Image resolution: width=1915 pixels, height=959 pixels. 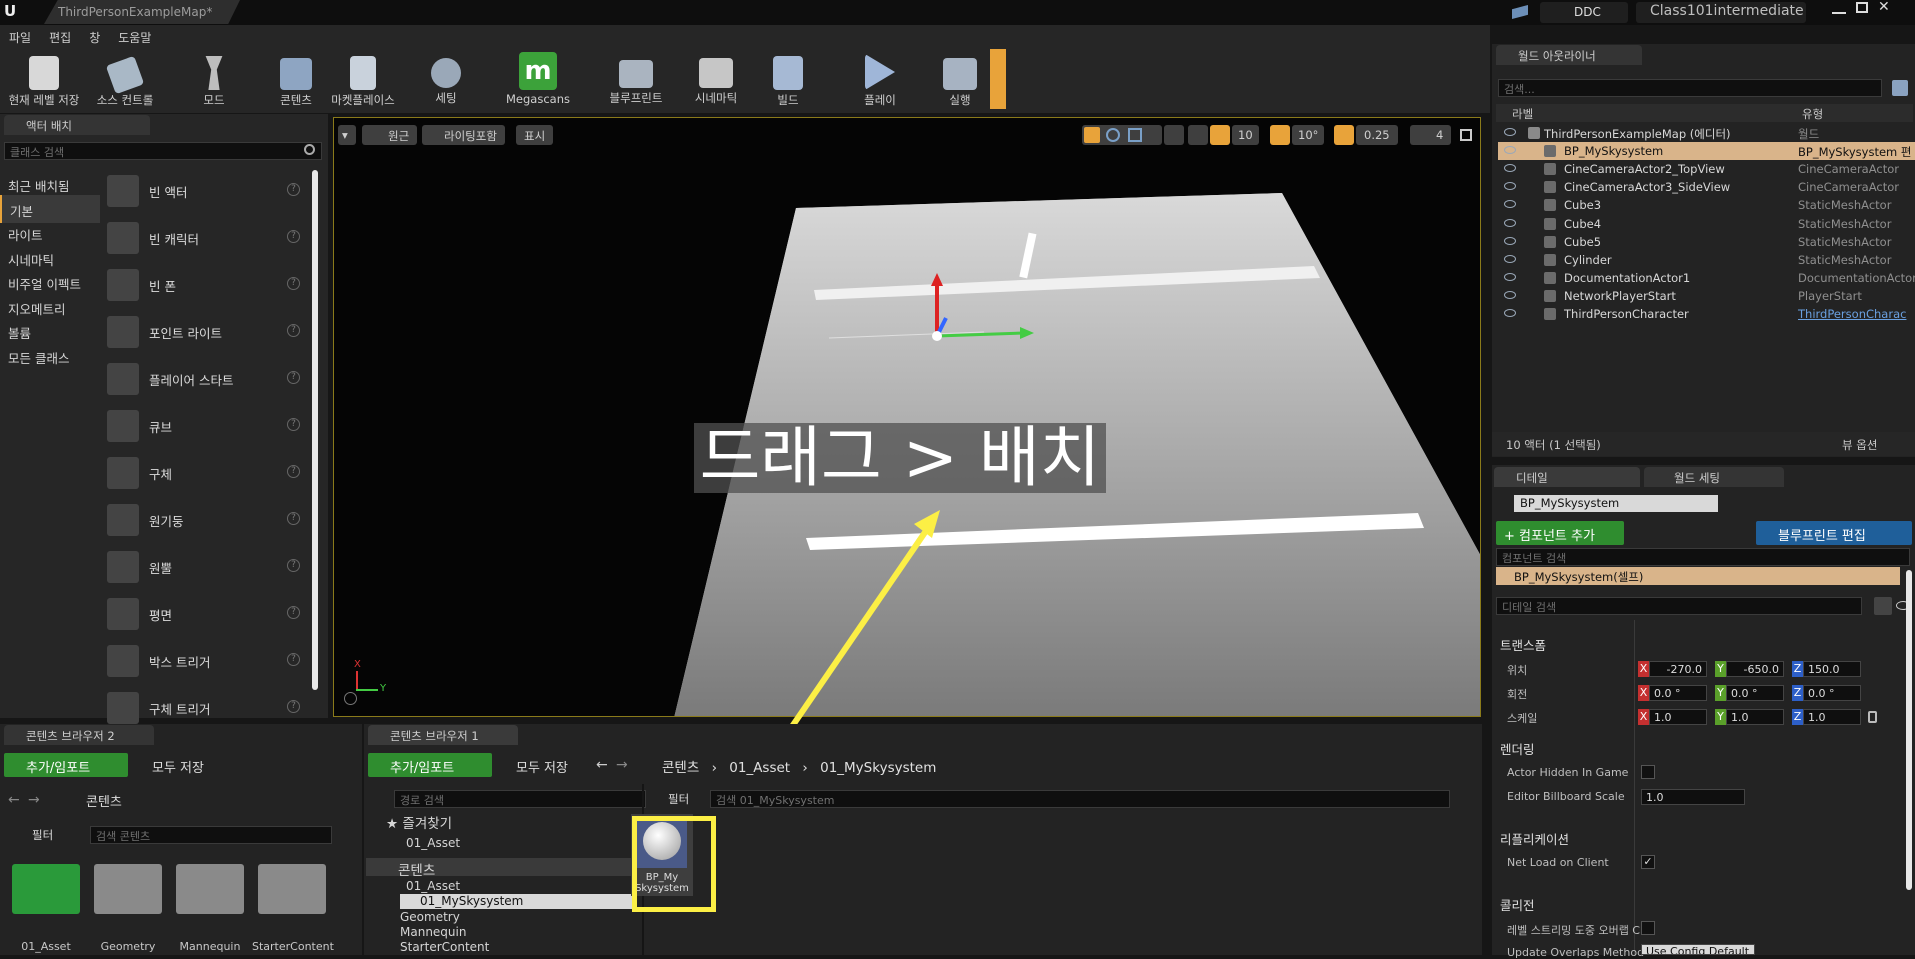 What do you see at coordinates (422, 932) in the screenshot?
I see `tree-mannequin: Mannequin` at bounding box center [422, 932].